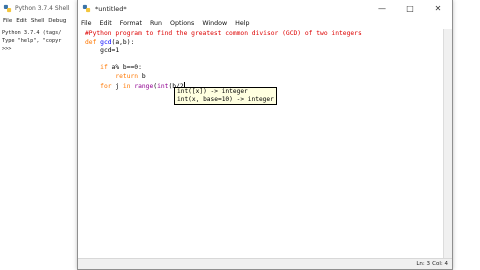 This screenshot has height=270, width=480. Describe the element at coordinates (223, 43) in the screenshot. I see `code-line-2: def gcd(a,b):` at that location.